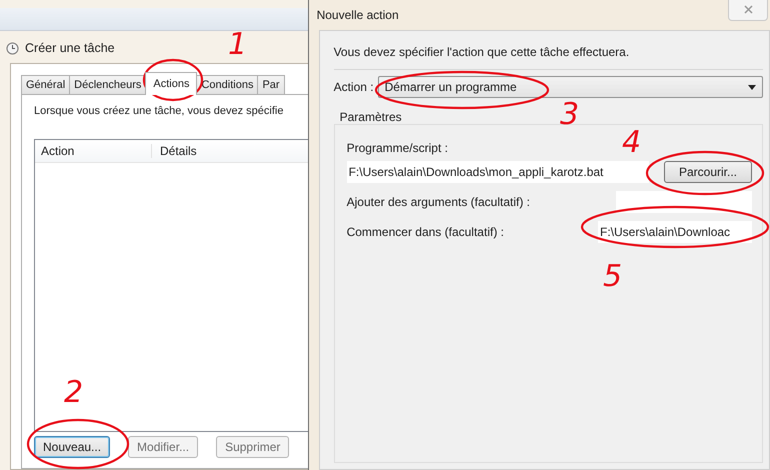  What do you see at coordinates (497, 172) in the screenshot?
I see `program-field: F:\Users\alain\Downloads\mon_appli_karotz.bat` at bounding box center [497, 172].